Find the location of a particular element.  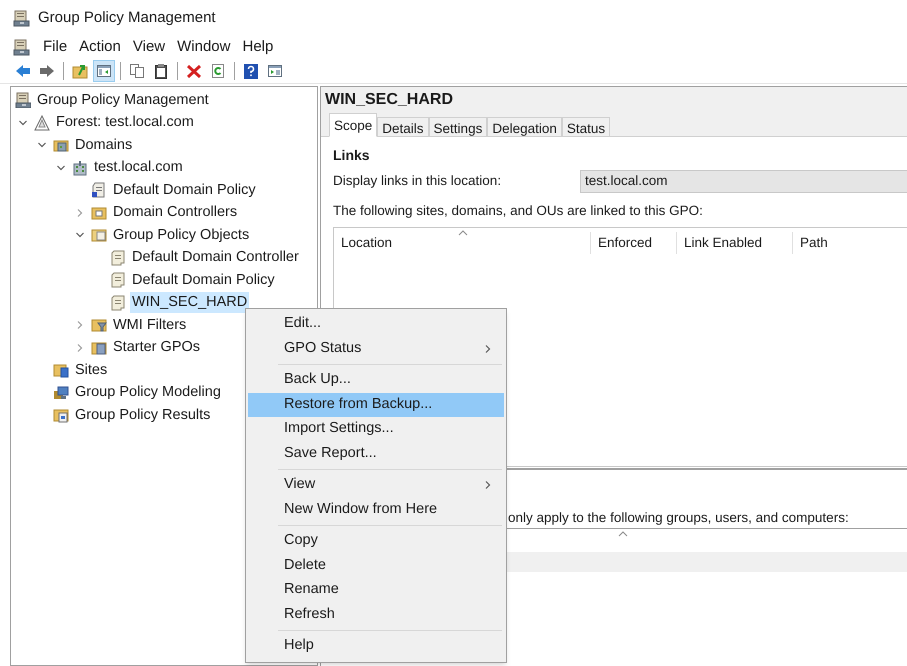

column-header: Path is located at coordinates (850, 243).